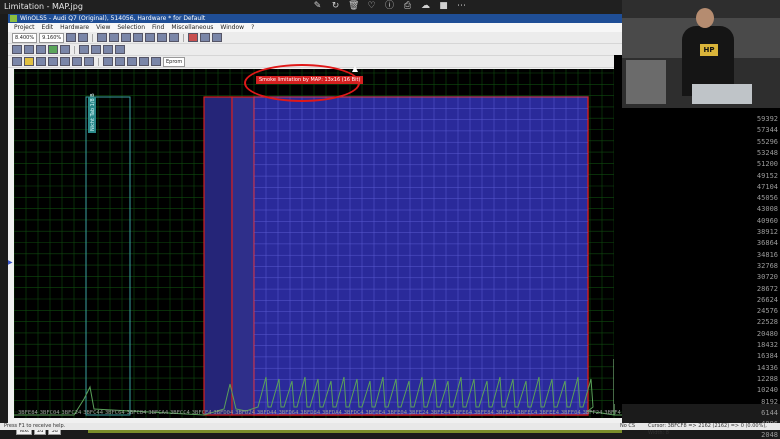 Image resolution: width=780 pixels, height=439 pixels. What do you see at coordinates (767, 220) in the screenshot?
I see `y-axis-label: 40960` at bounding box center [767, 220].